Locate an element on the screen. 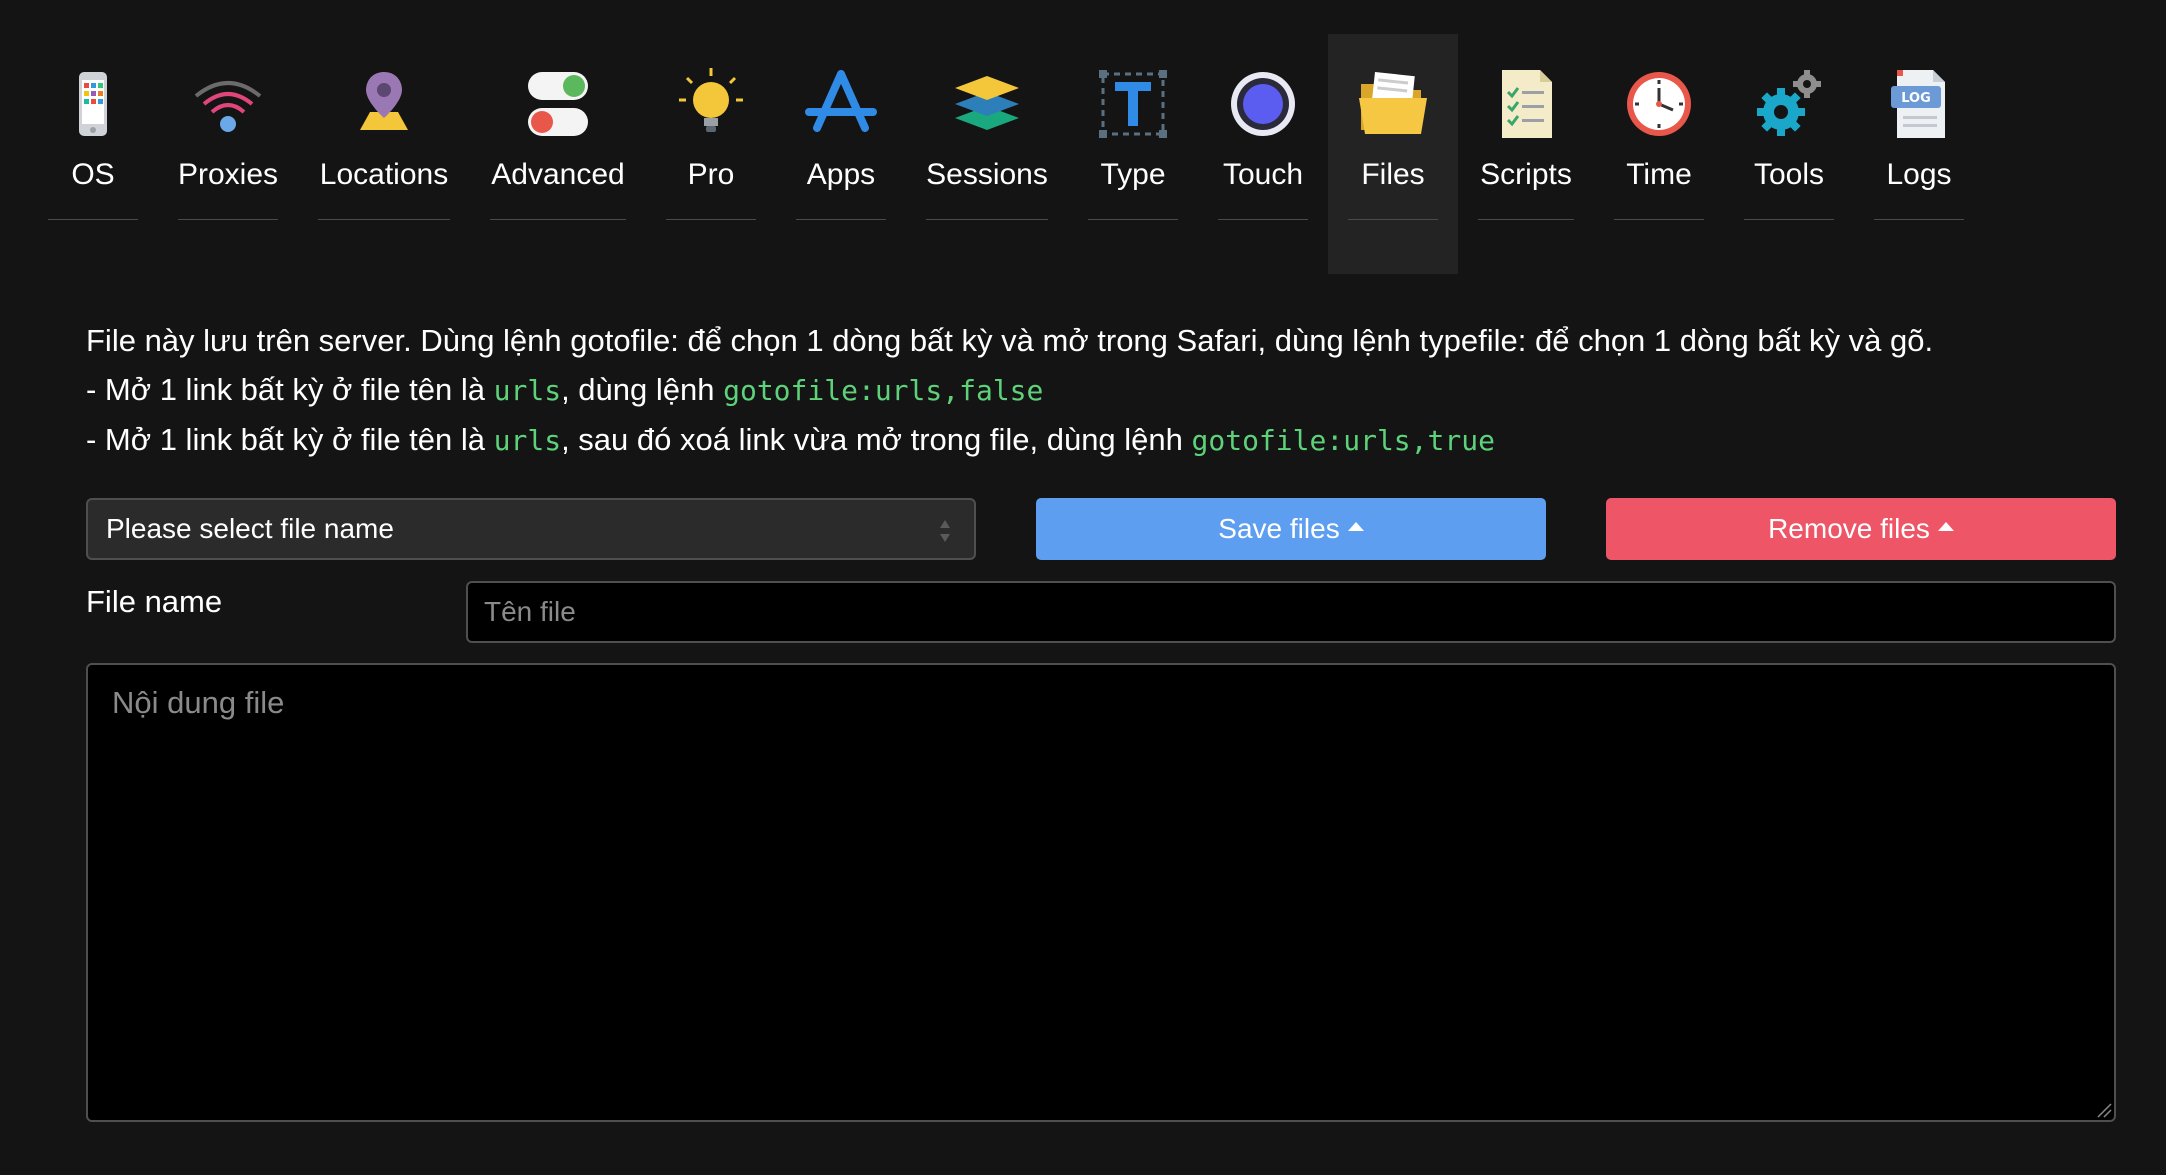  tab-os: OS is located at coordinates (93, 154).